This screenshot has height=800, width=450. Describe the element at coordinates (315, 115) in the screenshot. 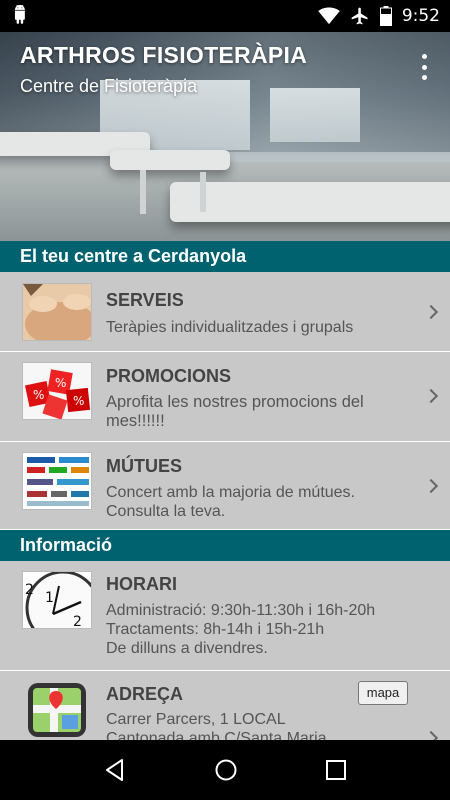

I see `banner-window` at that location.